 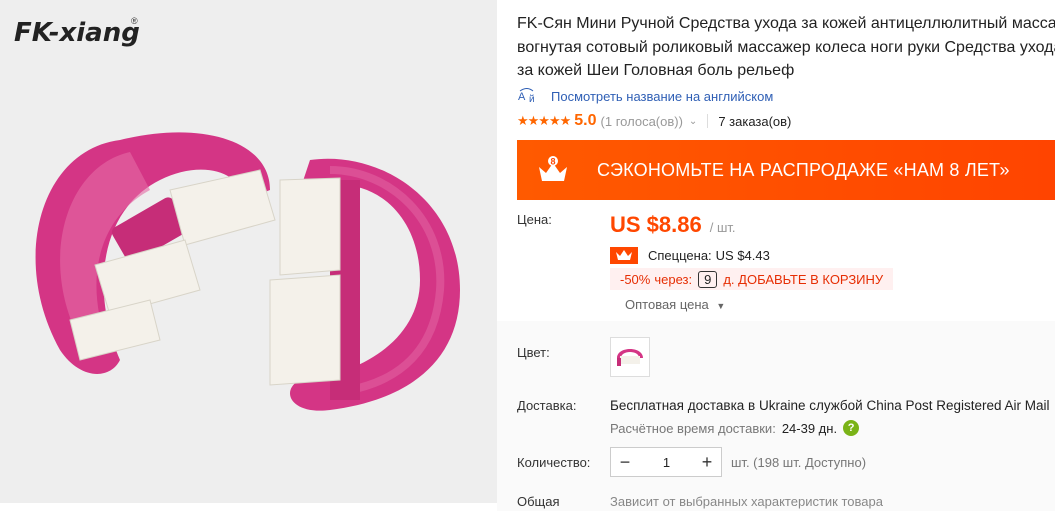 What do you see at coordinates (547, 405) in the screenshot?
I see `shipping-label: Доставка:` at bounding box center [547, 405].